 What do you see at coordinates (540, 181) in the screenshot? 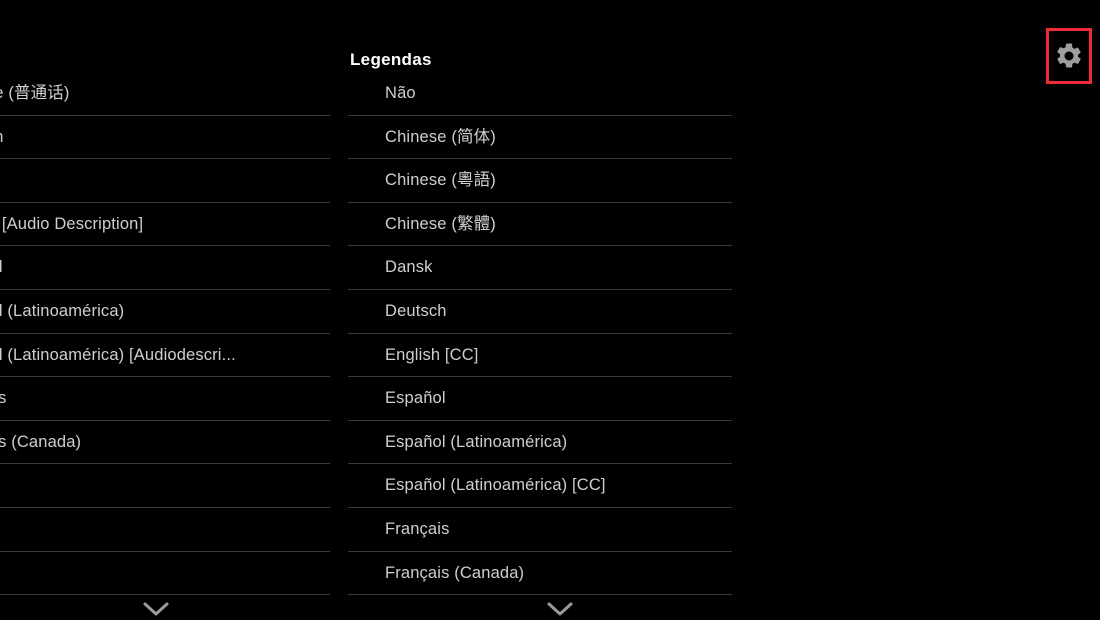
I see `list-item: Chinese (粵語)` at bounding box center [540, 181].